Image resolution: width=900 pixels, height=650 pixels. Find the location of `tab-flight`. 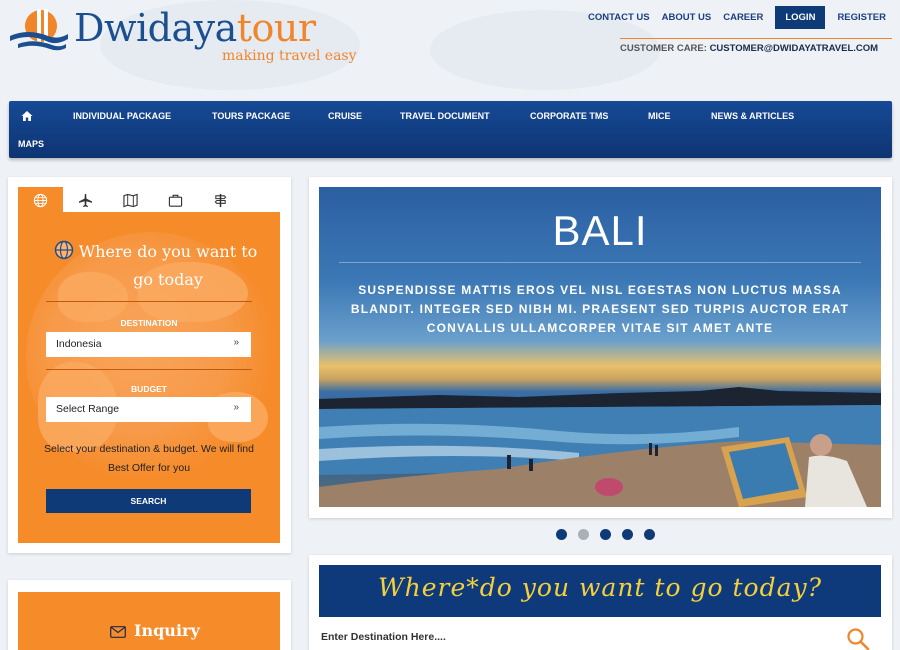

tab-flight is located at coordinates (85, 200).